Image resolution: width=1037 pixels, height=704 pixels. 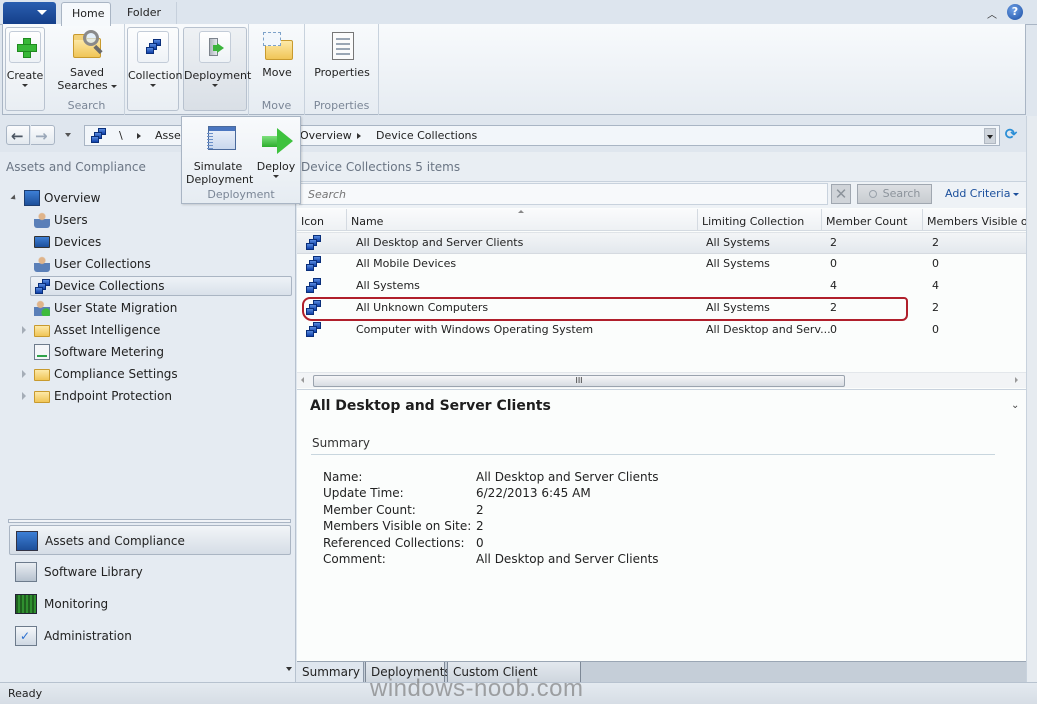 I want to click on back-button: ←, so click(x=18, y=135).